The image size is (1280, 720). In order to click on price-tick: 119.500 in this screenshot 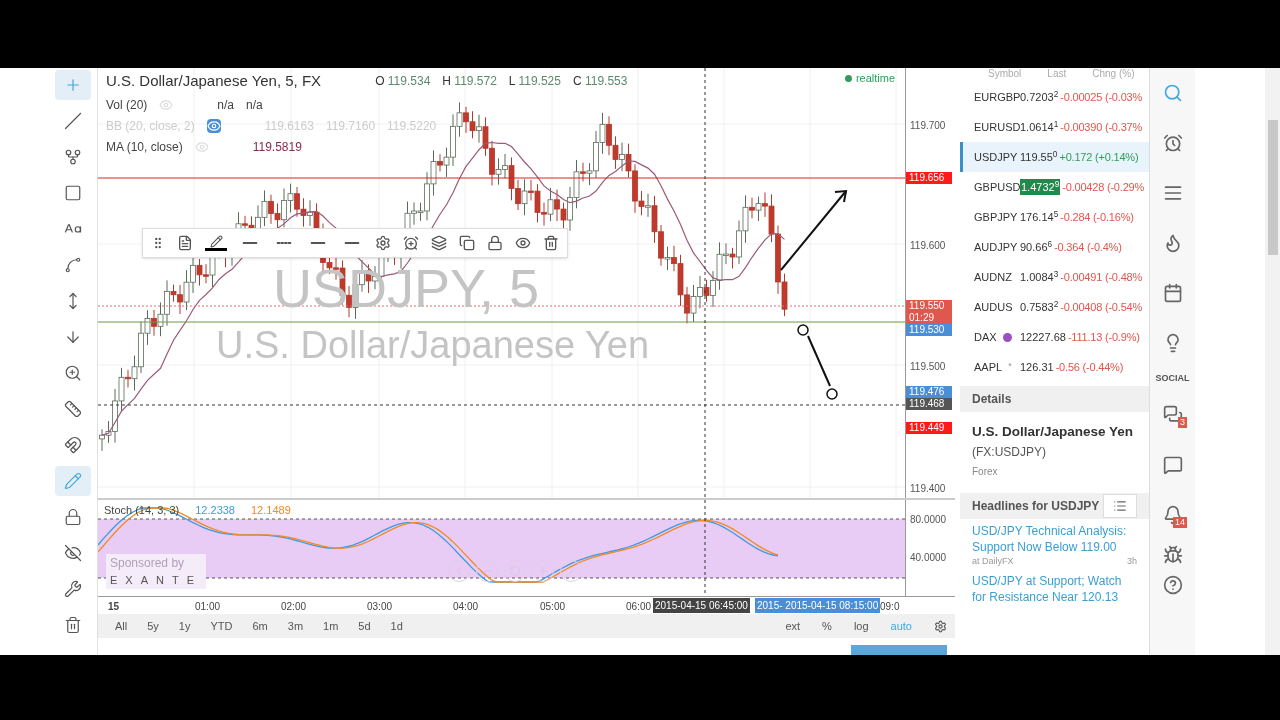, I will do `click(928, 367)`.